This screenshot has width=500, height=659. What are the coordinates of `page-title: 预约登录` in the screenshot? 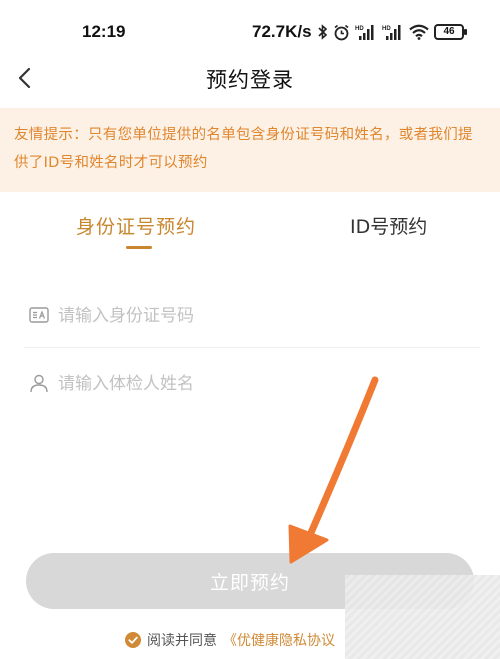 It's located at (250, 80).